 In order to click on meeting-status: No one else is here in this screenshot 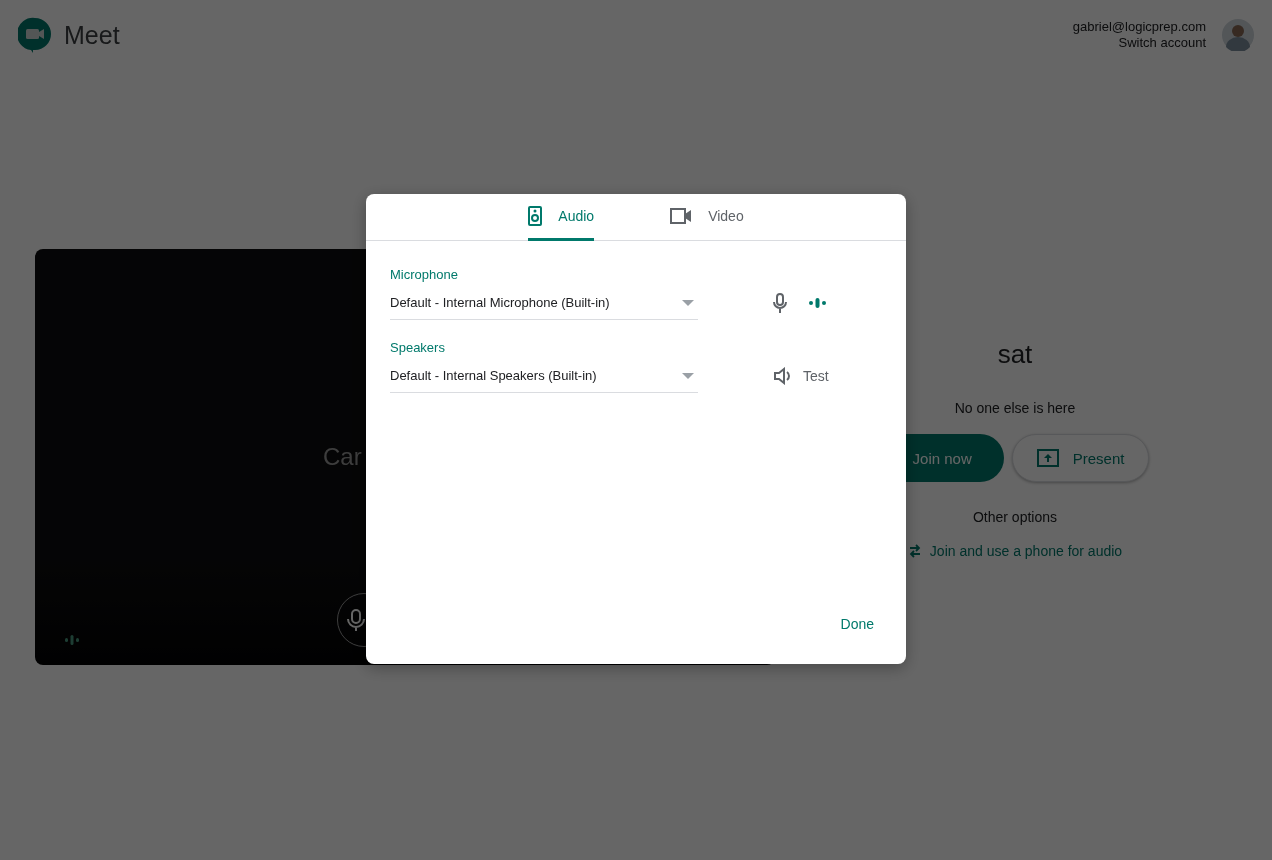, I will do `click(1015, 408)`.